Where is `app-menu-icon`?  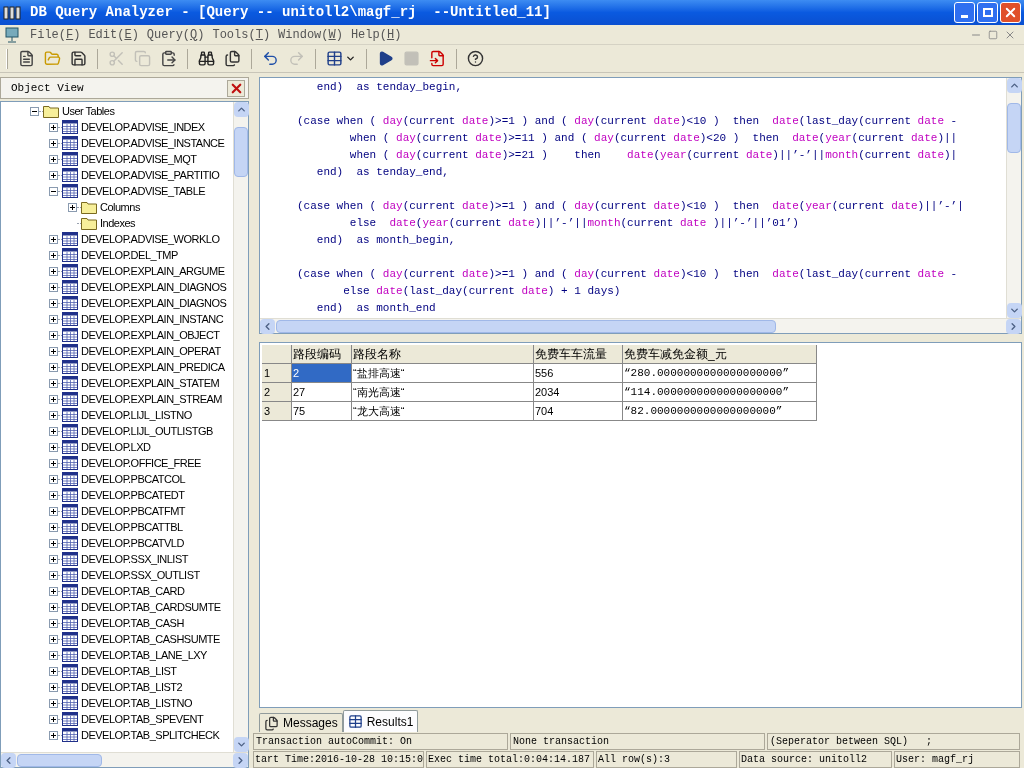 app-menu-icon is located at coordinates (13, 34).